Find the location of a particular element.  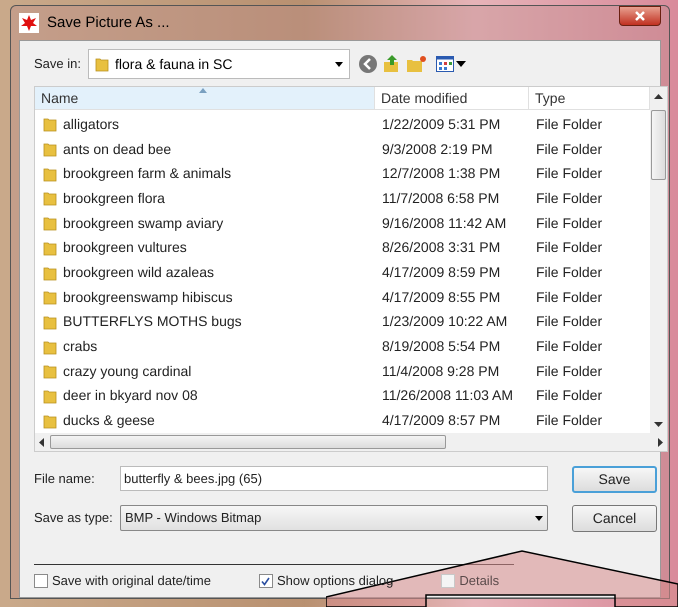

dialog-button: Cancel is located at coordinates (614, 518).